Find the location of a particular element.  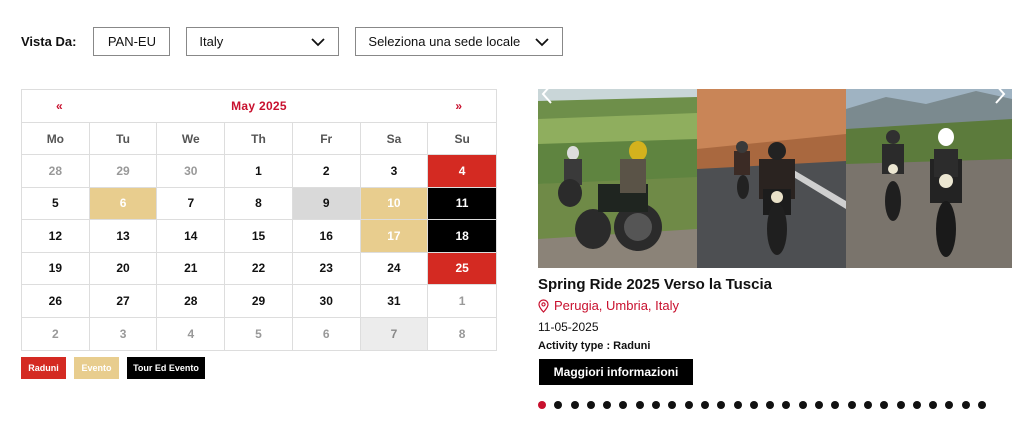

chevron-right-icon is located at coordinates (1000, 94).